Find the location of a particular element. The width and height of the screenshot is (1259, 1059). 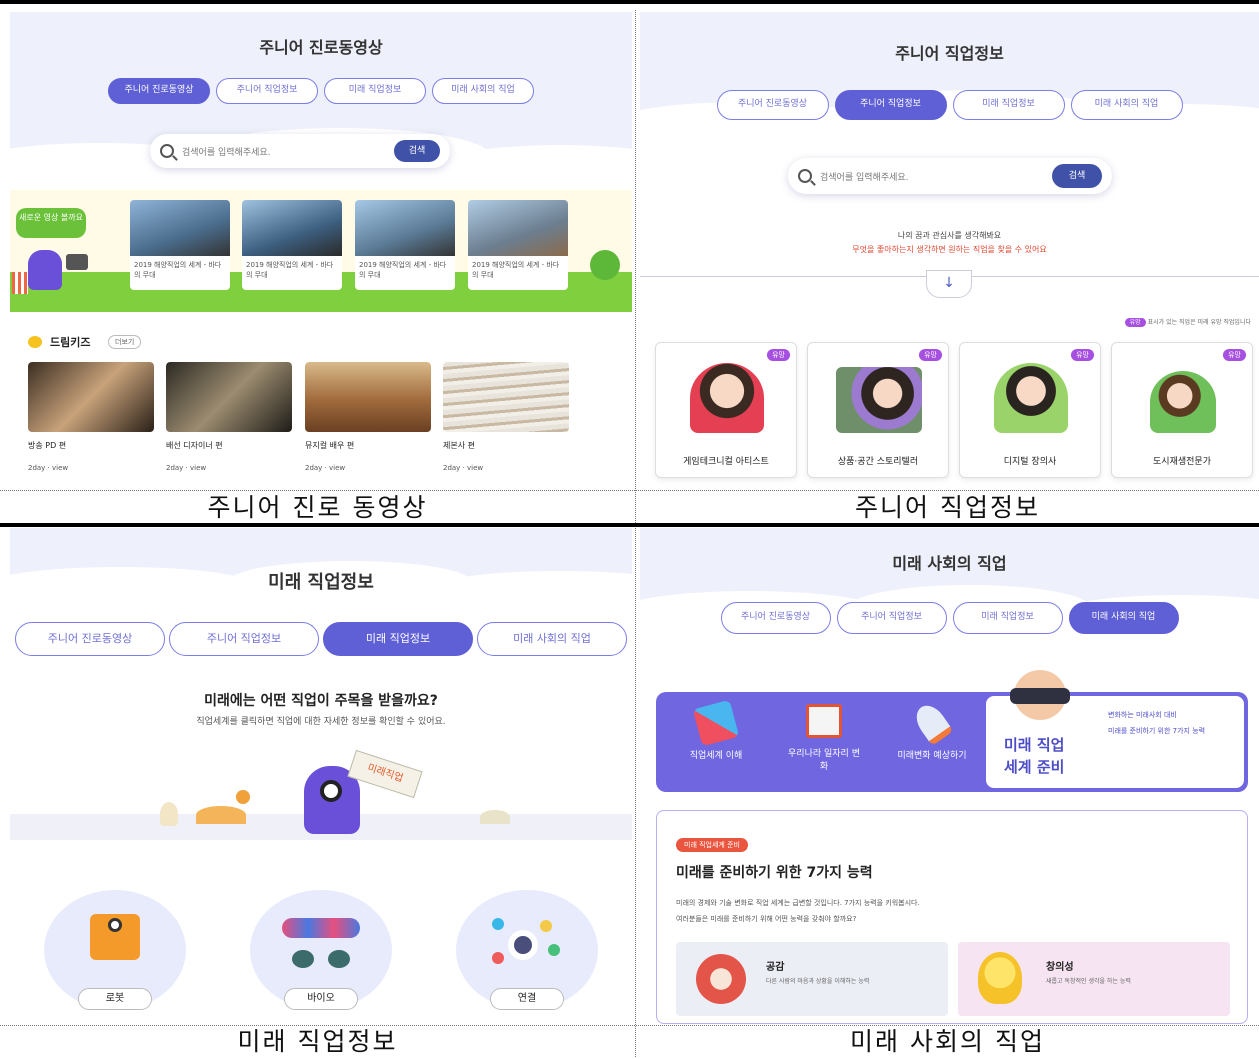

vr-headset-icon is located at coordinates (1040, 696).